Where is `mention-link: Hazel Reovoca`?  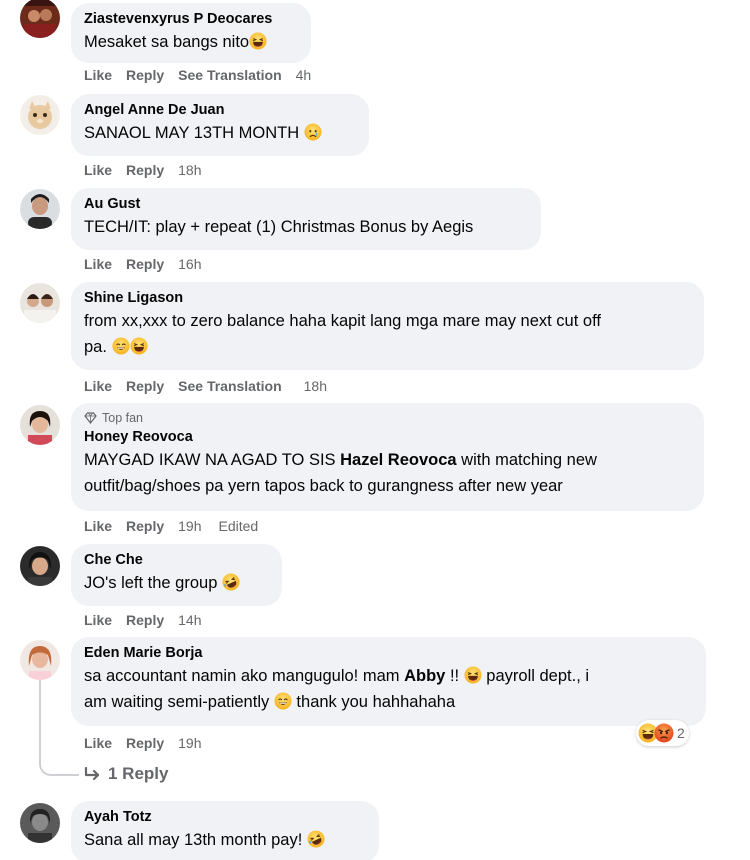 mention-link: Hazel Reovoca is located at coordinates (398, 460).